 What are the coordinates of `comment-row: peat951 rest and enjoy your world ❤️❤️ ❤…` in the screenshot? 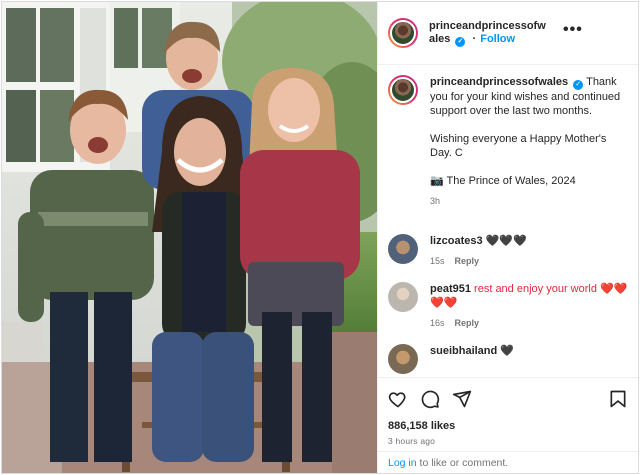 It's located at (508, 306).